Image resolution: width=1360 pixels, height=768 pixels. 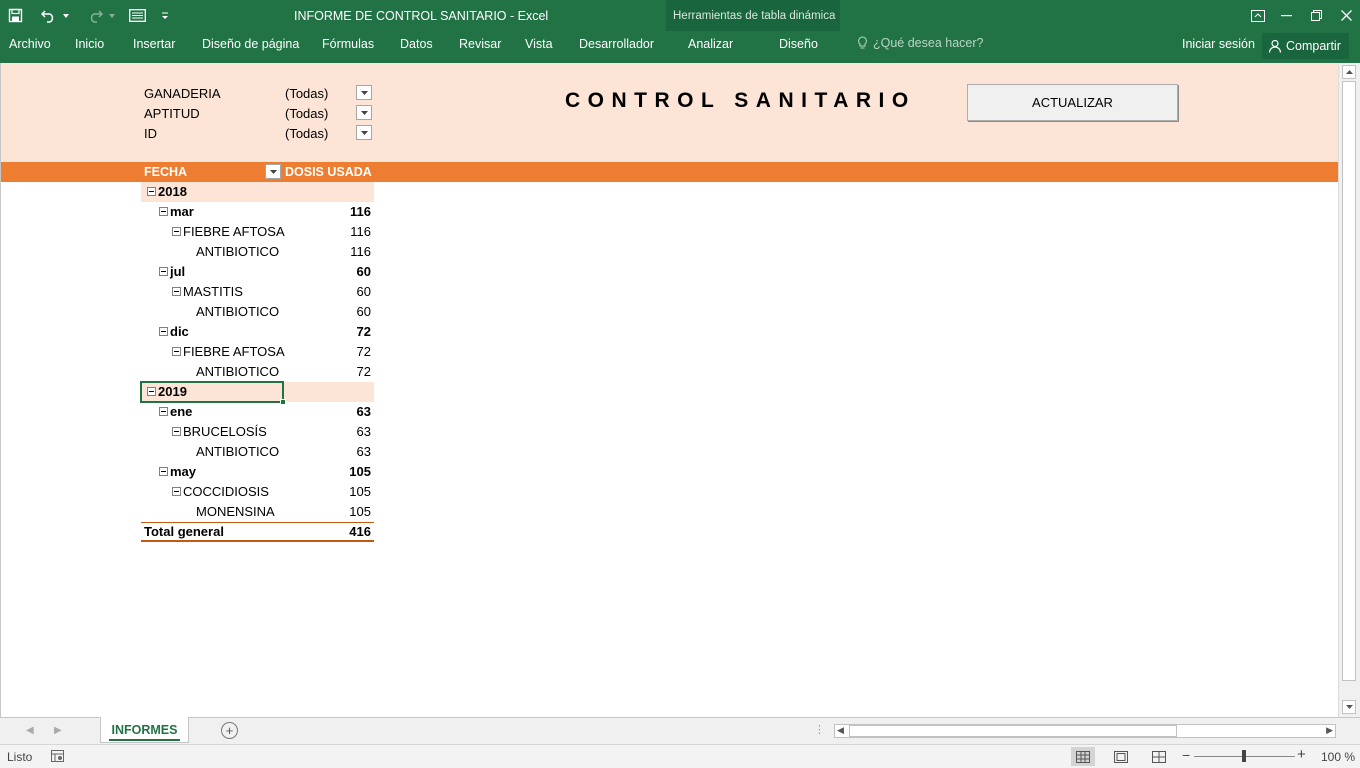 I want to click on fecha-filter-button, so click(x=273, y=171).